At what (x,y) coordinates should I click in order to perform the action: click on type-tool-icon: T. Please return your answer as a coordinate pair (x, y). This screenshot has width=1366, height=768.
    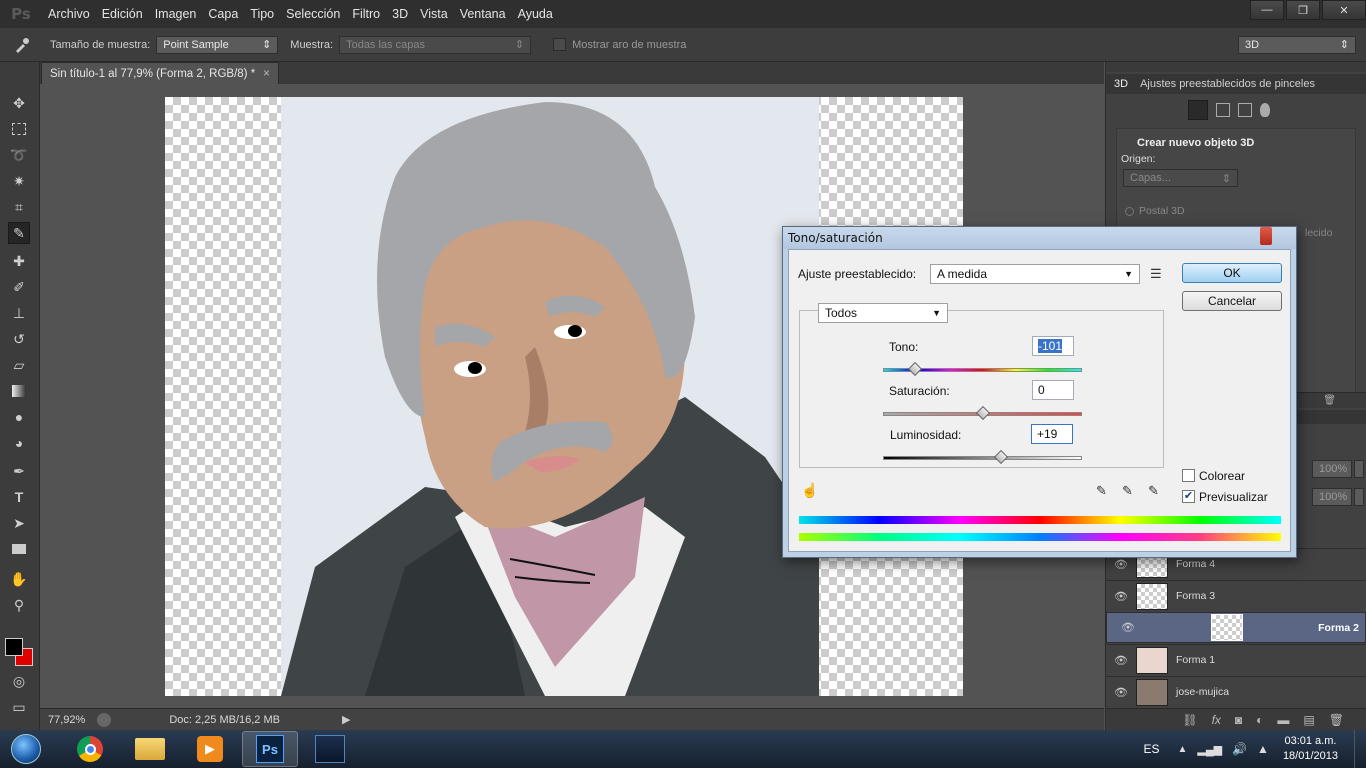
    Looking at the image, I should click on (19, 497).